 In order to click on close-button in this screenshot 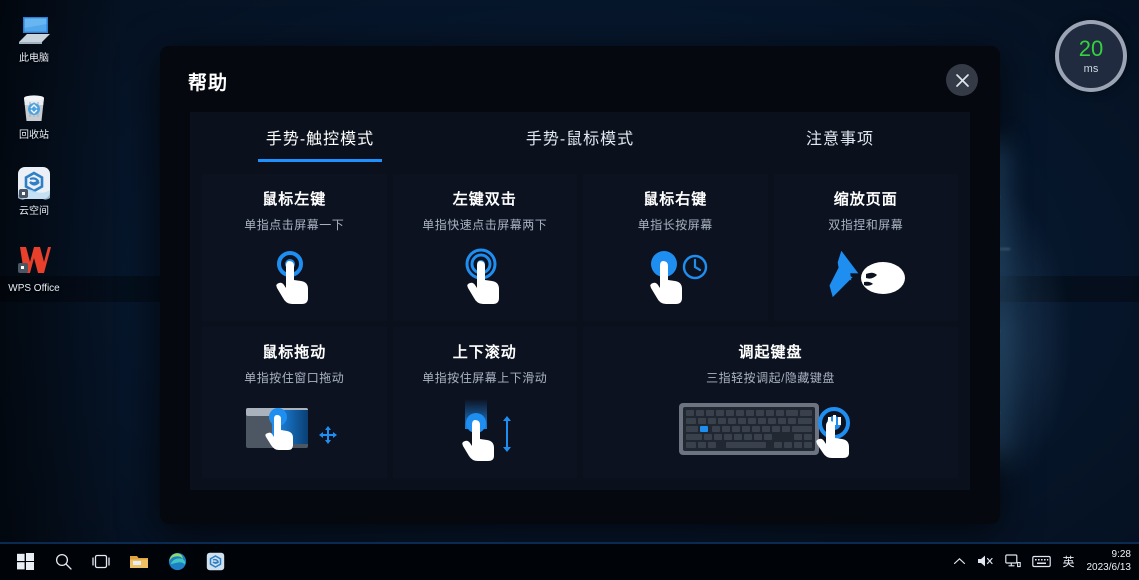, I will do `click(962, 80)`.